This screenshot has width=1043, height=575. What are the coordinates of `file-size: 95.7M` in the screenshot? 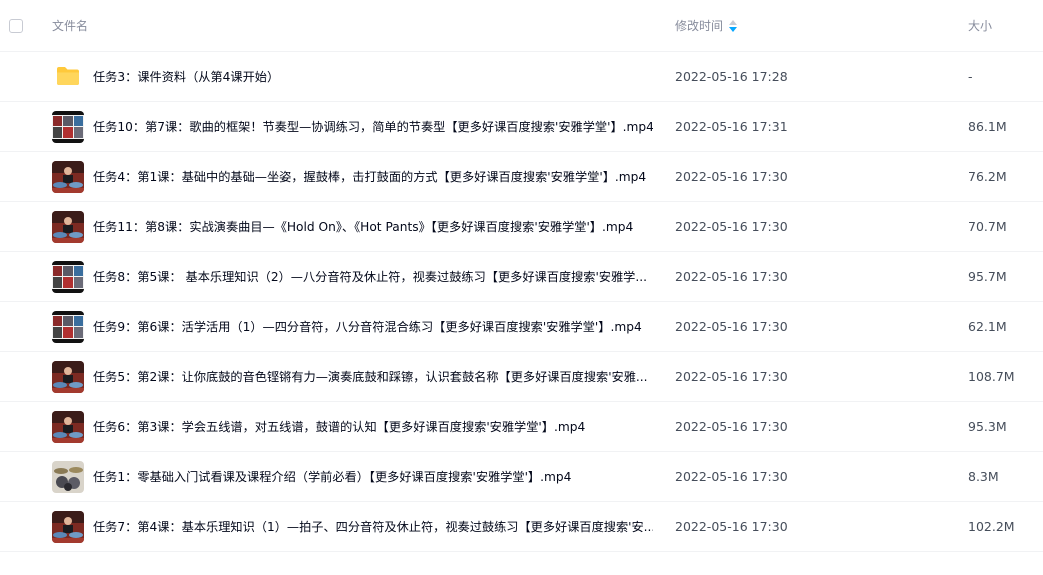 It's located at (987, 276).